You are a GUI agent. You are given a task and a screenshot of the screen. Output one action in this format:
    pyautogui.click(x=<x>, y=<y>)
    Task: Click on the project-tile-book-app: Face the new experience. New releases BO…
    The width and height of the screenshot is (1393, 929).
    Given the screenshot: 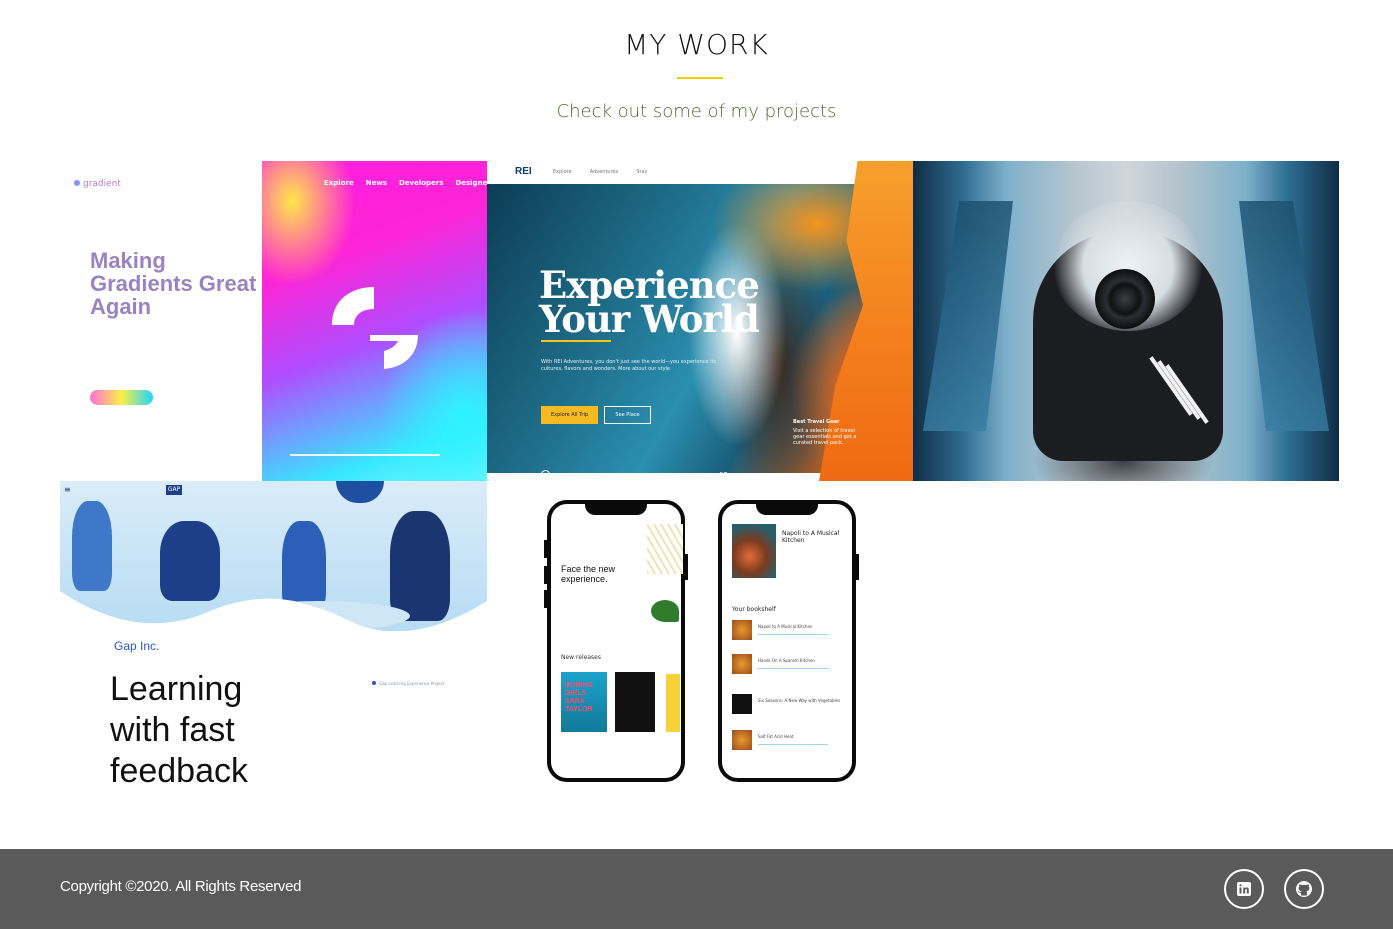 What is the action you would take?
    pyautogui.click(x=700, y=641)
    